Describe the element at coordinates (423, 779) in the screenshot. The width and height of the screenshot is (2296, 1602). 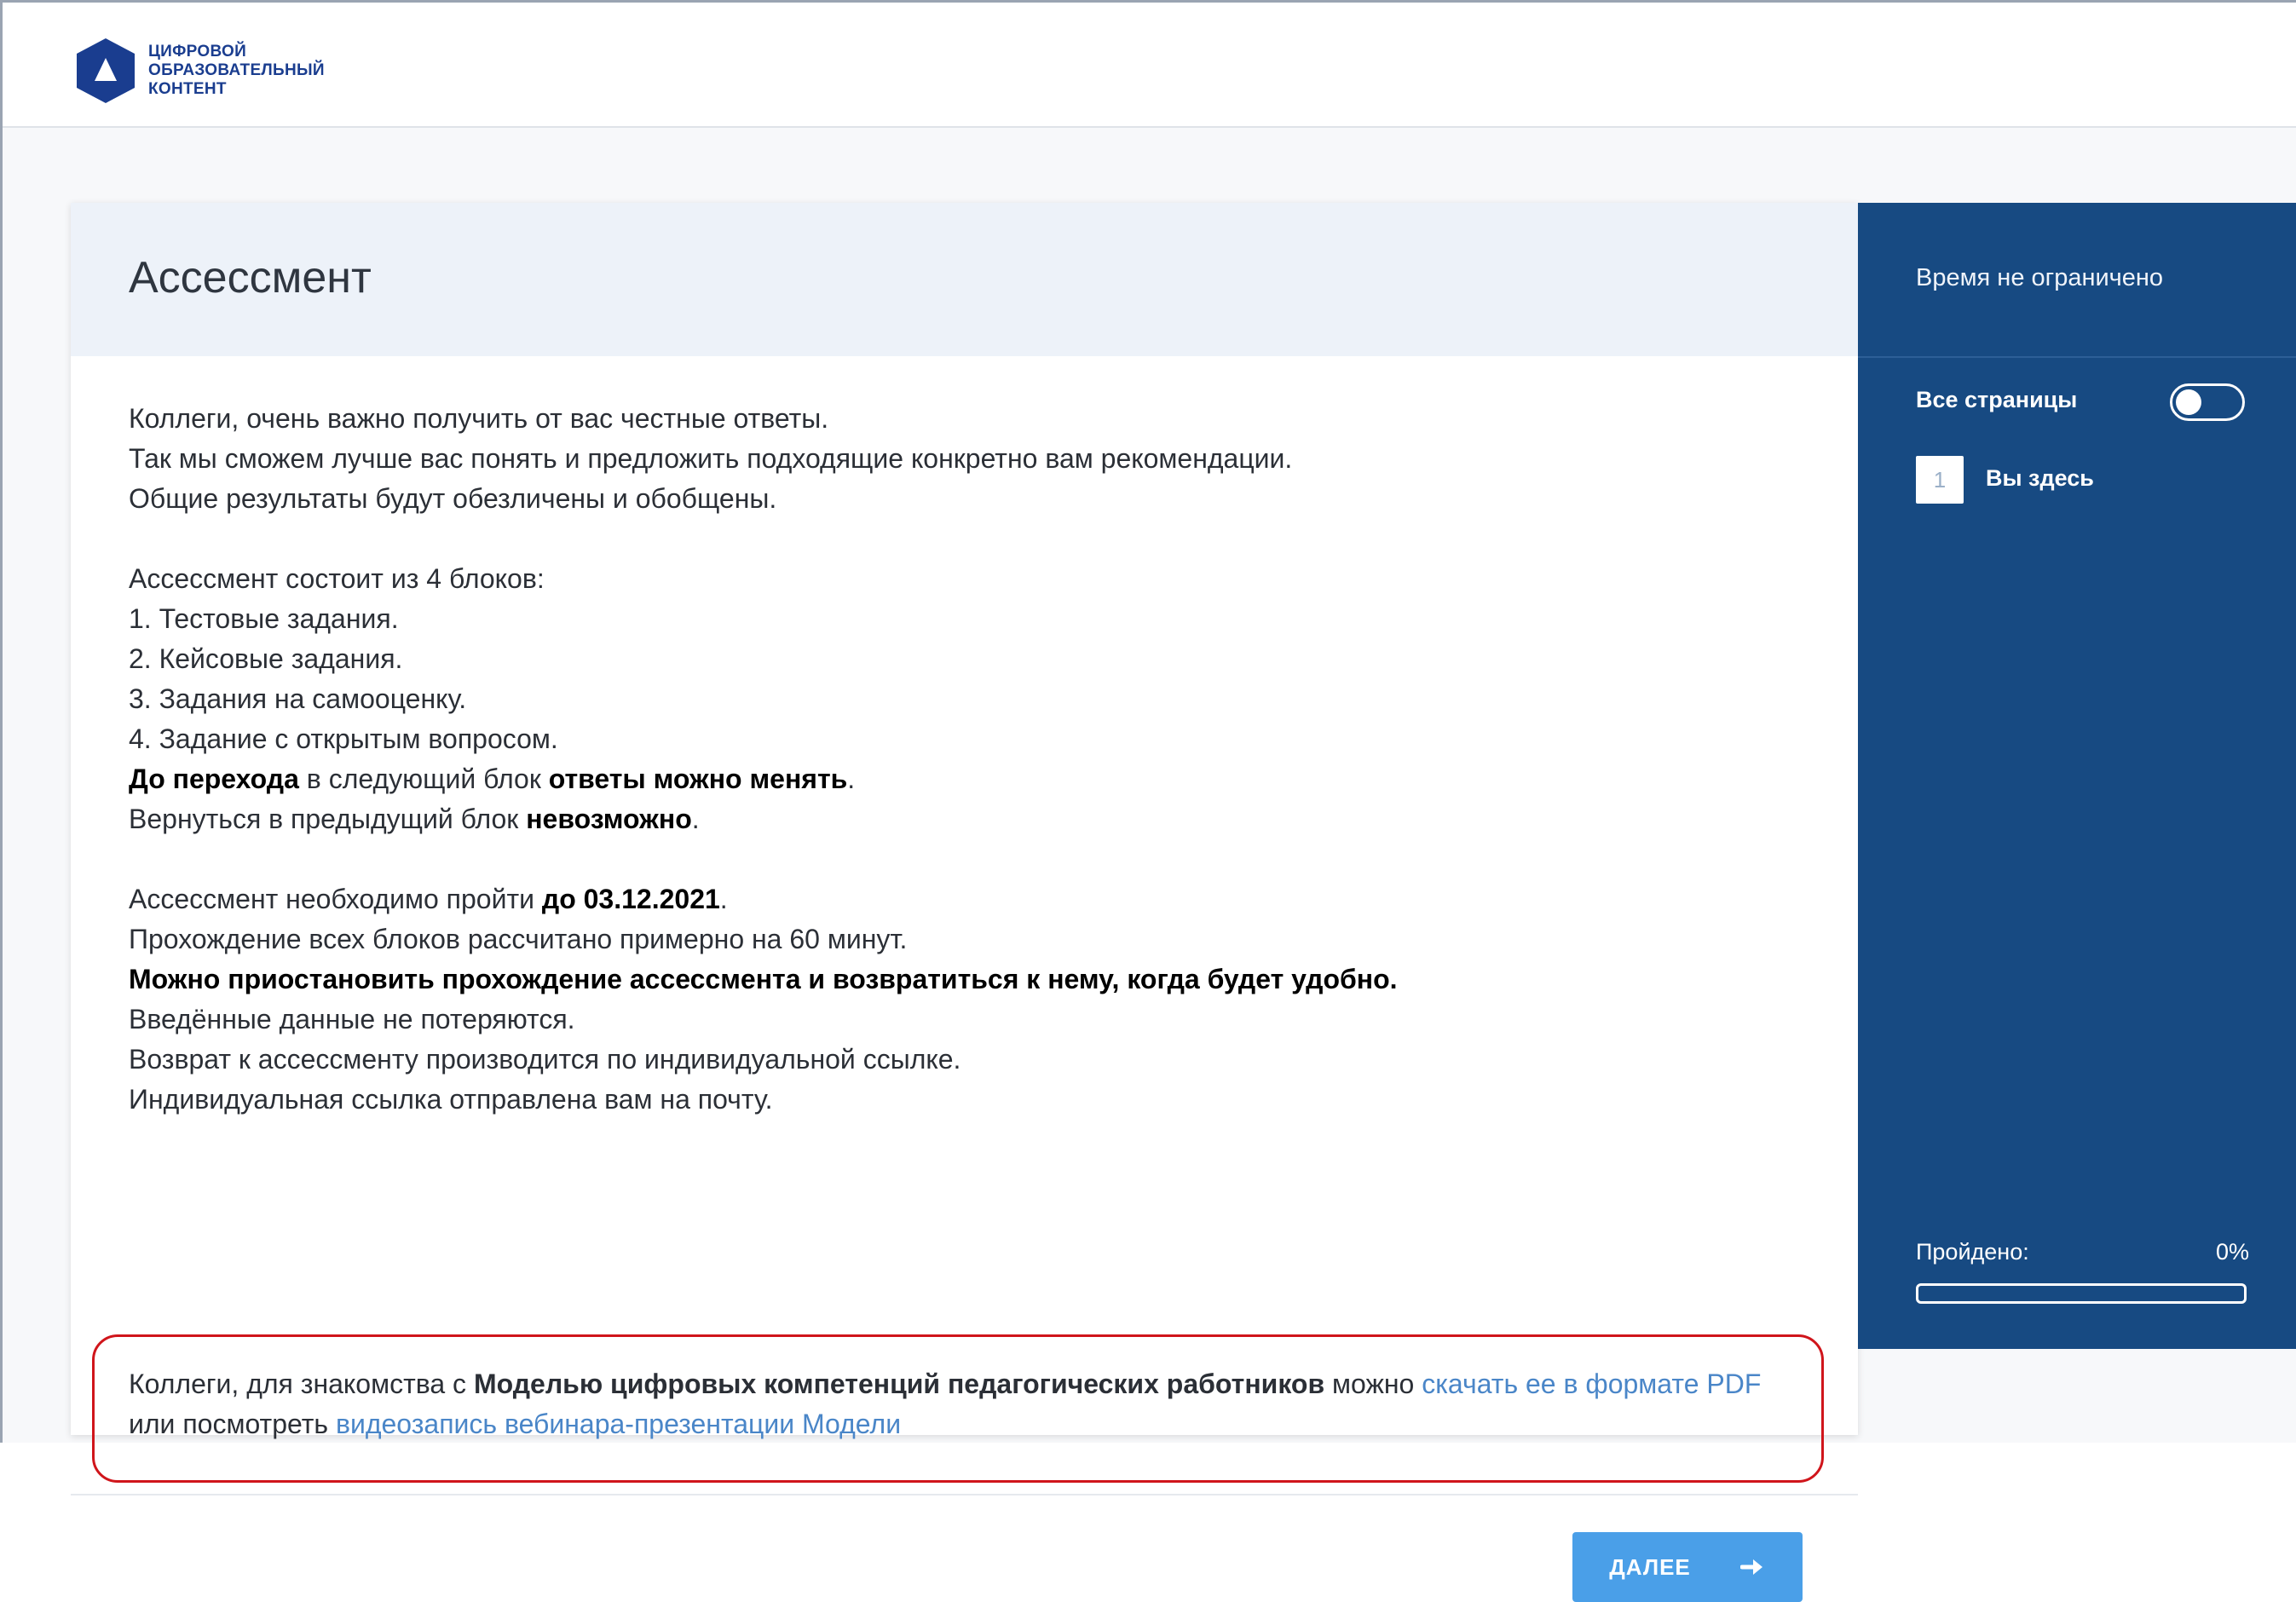
I see `change-mid: в следующий блок` at that location.